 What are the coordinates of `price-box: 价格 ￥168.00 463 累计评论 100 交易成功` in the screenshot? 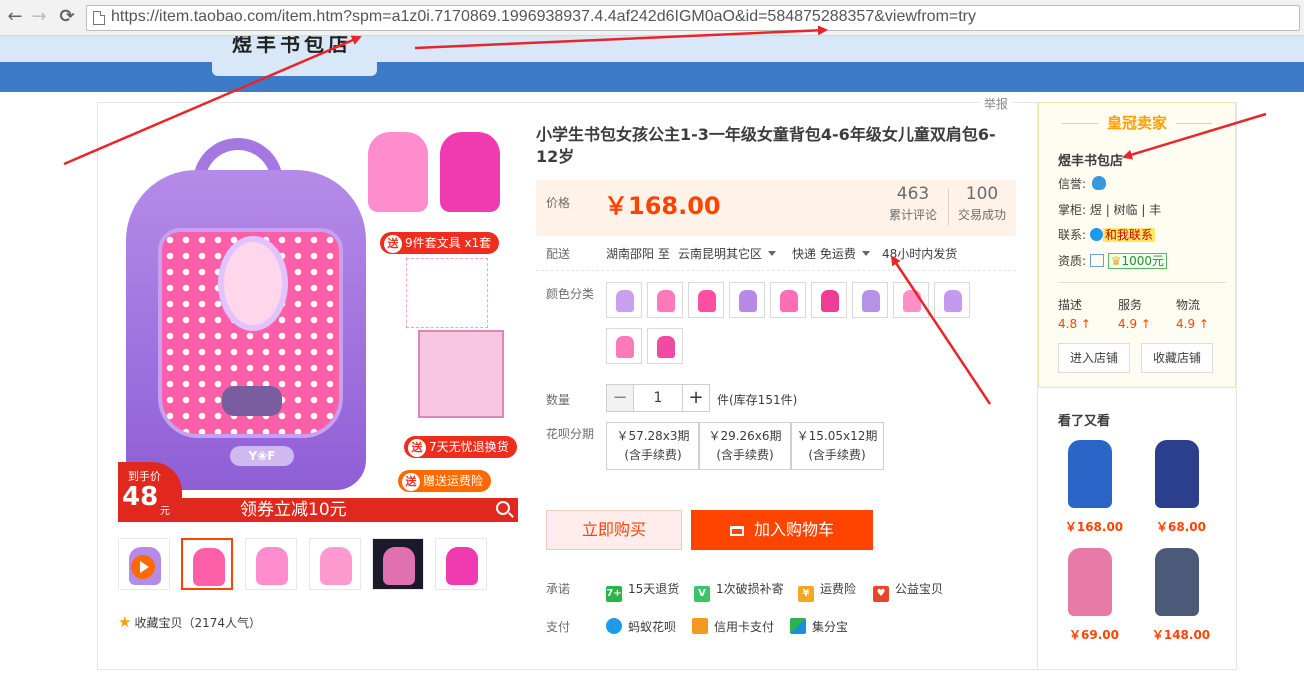 It's located at (776, 208).